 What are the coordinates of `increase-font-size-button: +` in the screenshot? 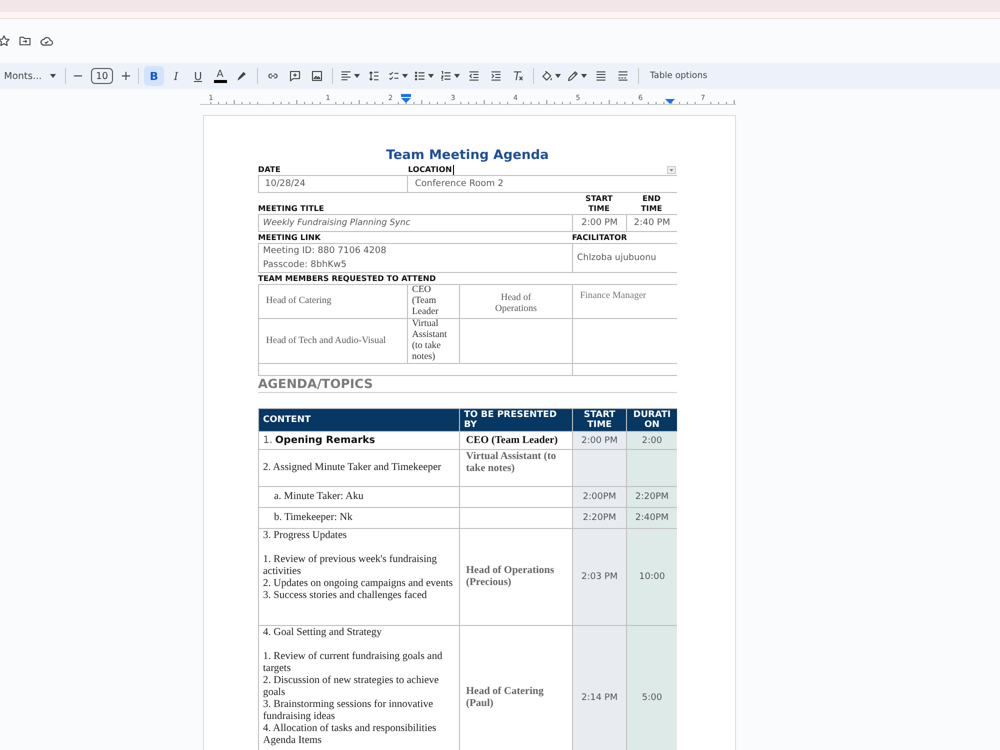 It's located at (126, 76).